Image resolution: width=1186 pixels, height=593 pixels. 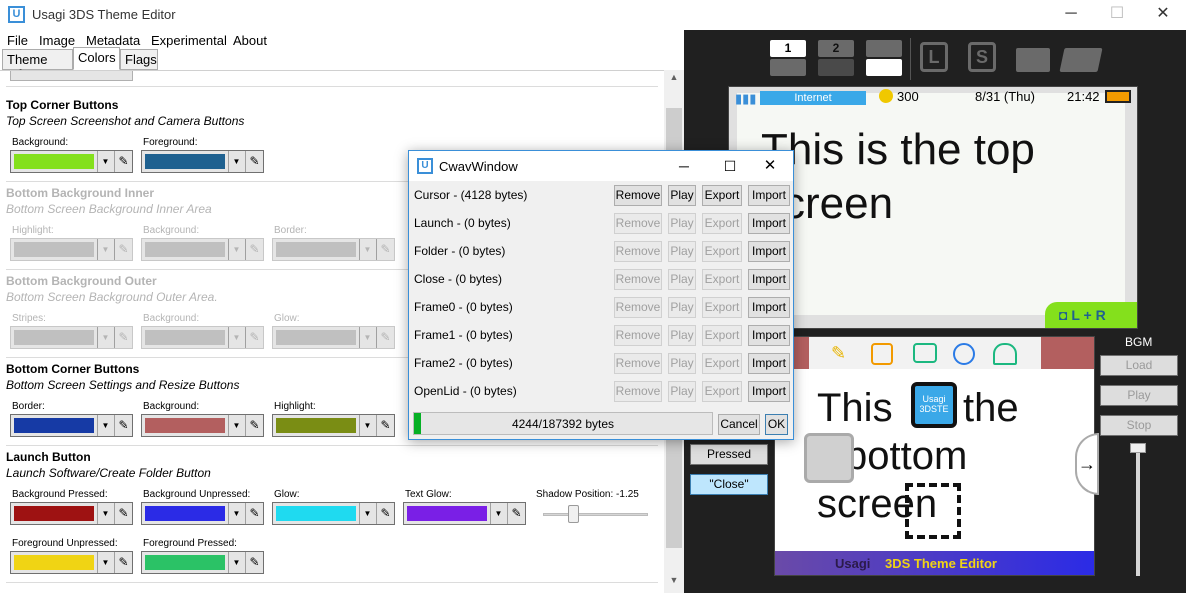 I want to click on shadow-slider-track, so click(x=595, y=514).